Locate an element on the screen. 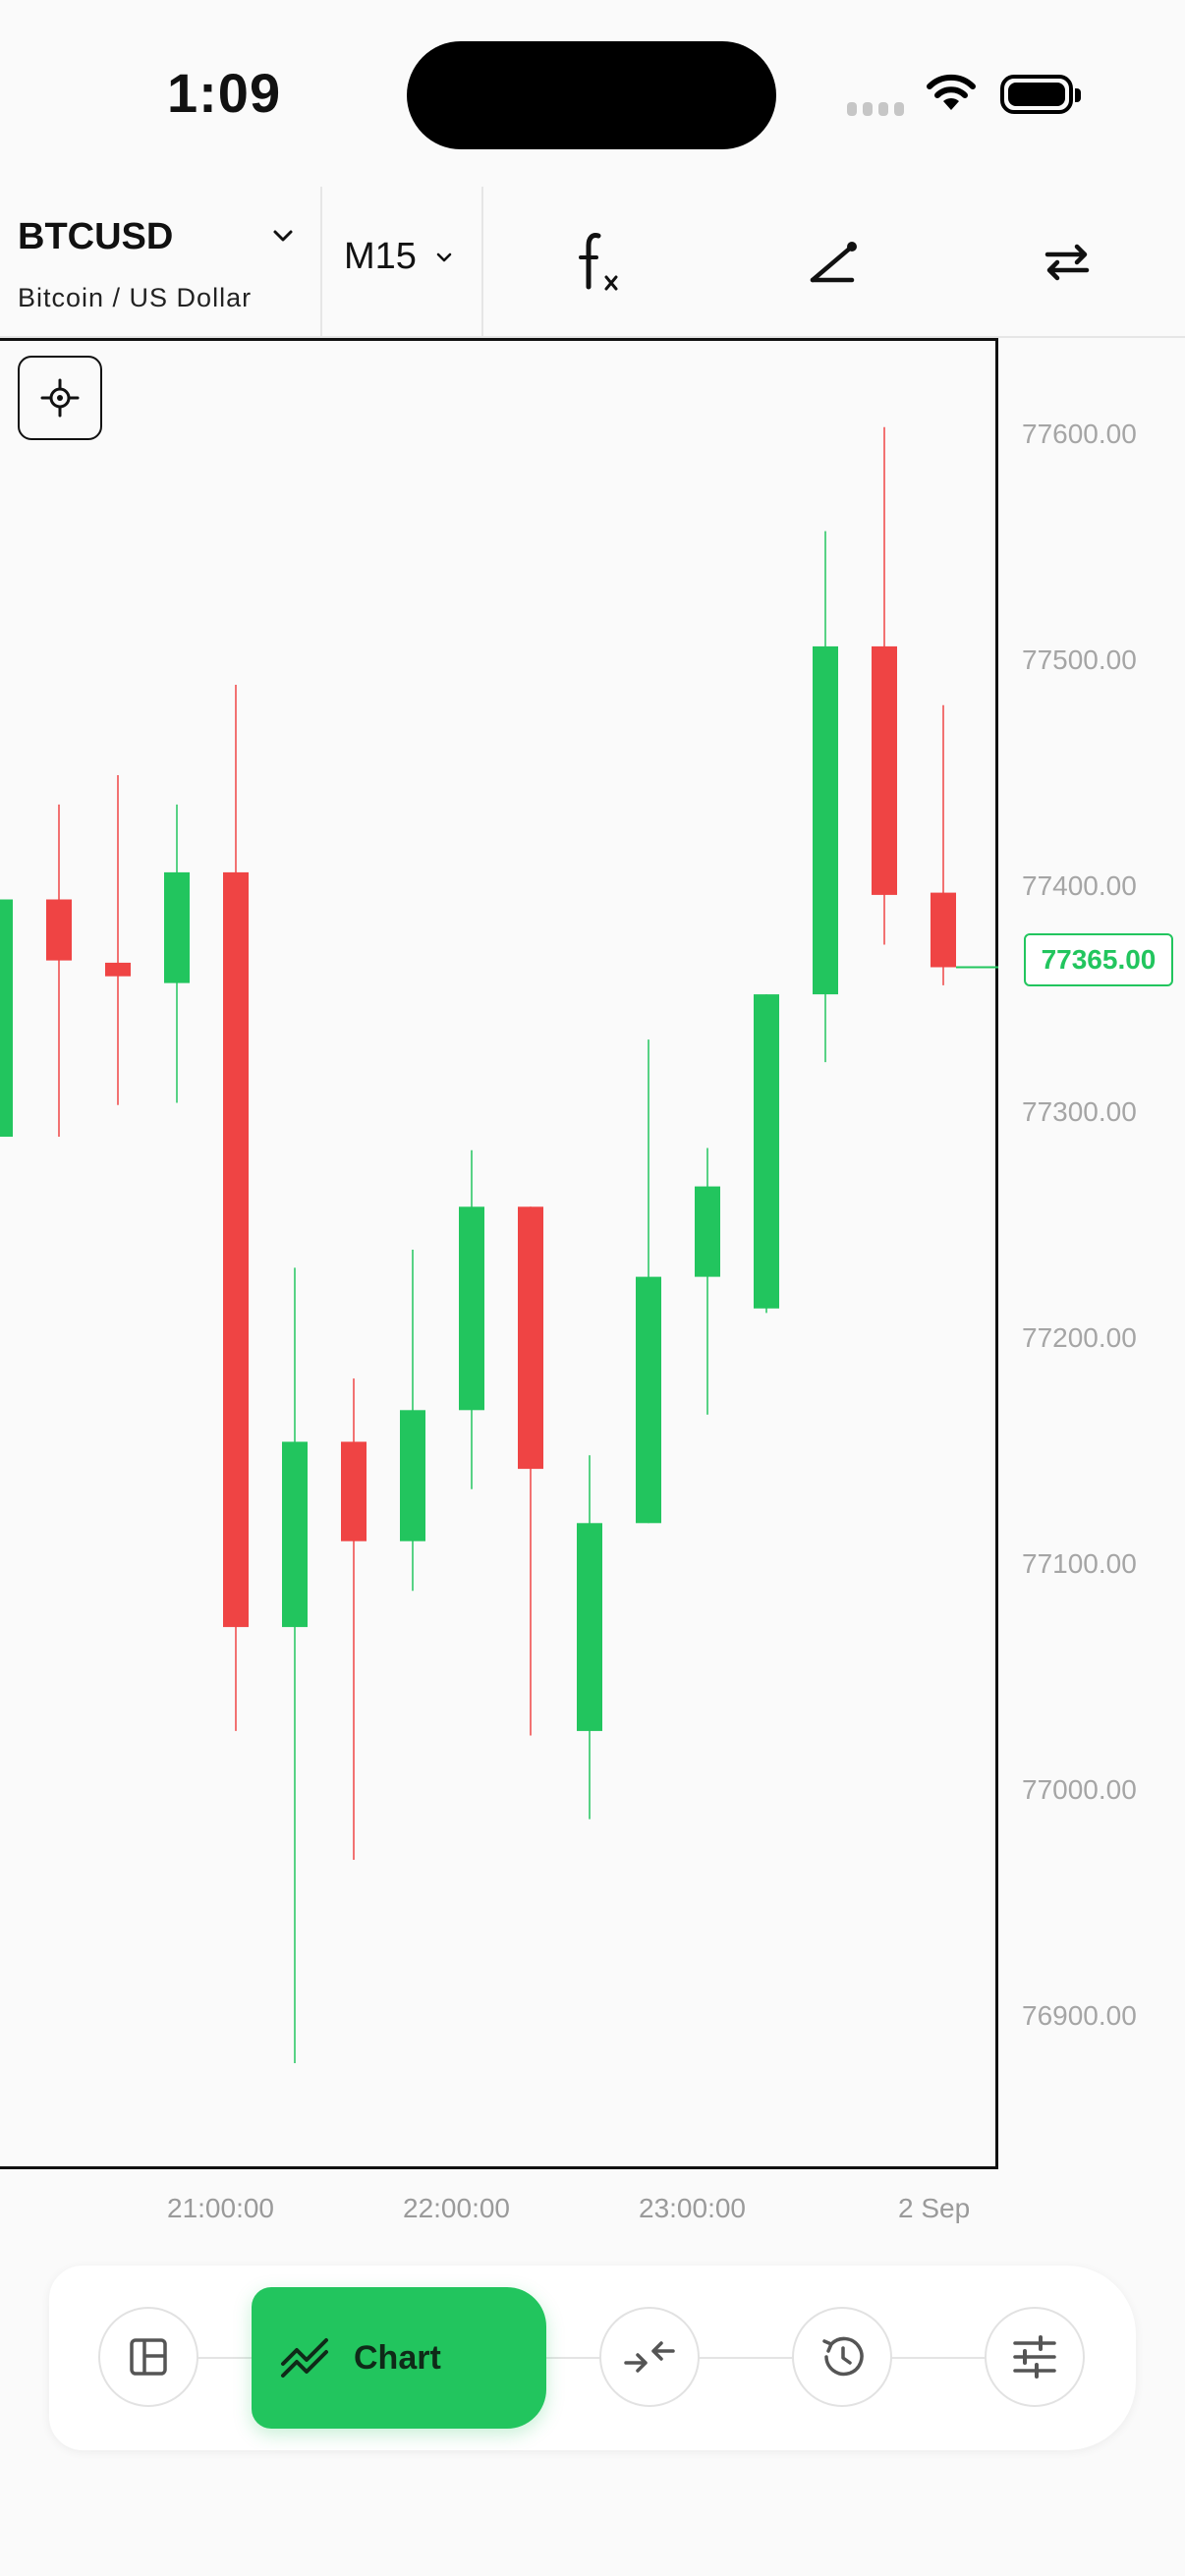 The width and height of the screenshot is (1185, 2576). y-axis-label: 77100.00 is located at coordinates (1080, 1563).